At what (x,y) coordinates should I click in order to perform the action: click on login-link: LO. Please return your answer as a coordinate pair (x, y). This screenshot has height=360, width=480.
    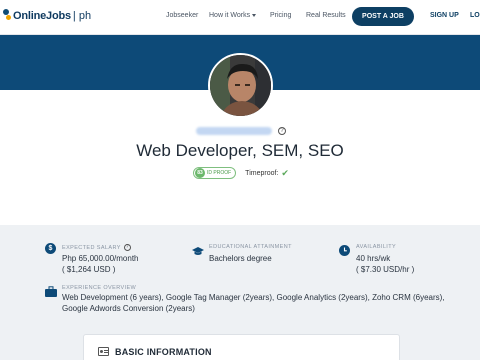
    Looking at the image, I should click on (475, 15).